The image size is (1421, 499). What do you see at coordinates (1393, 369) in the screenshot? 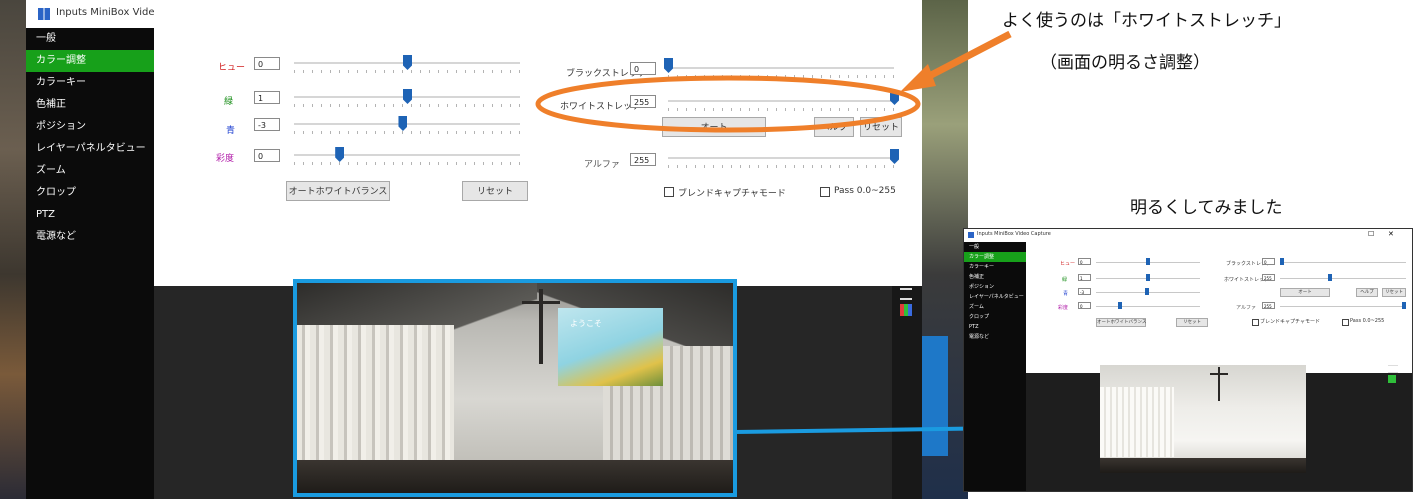
I see `small-menu-icon` at bounding box center [1393, 369].